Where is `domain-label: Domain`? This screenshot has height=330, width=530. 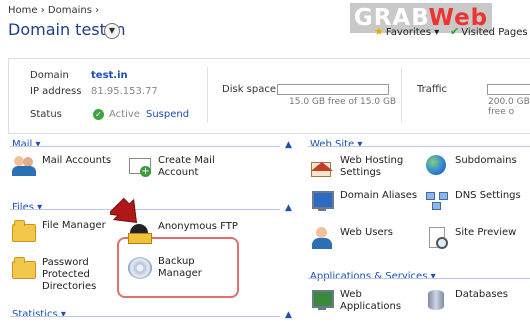 domain-label: Domain is located at coordinates (49, 75).